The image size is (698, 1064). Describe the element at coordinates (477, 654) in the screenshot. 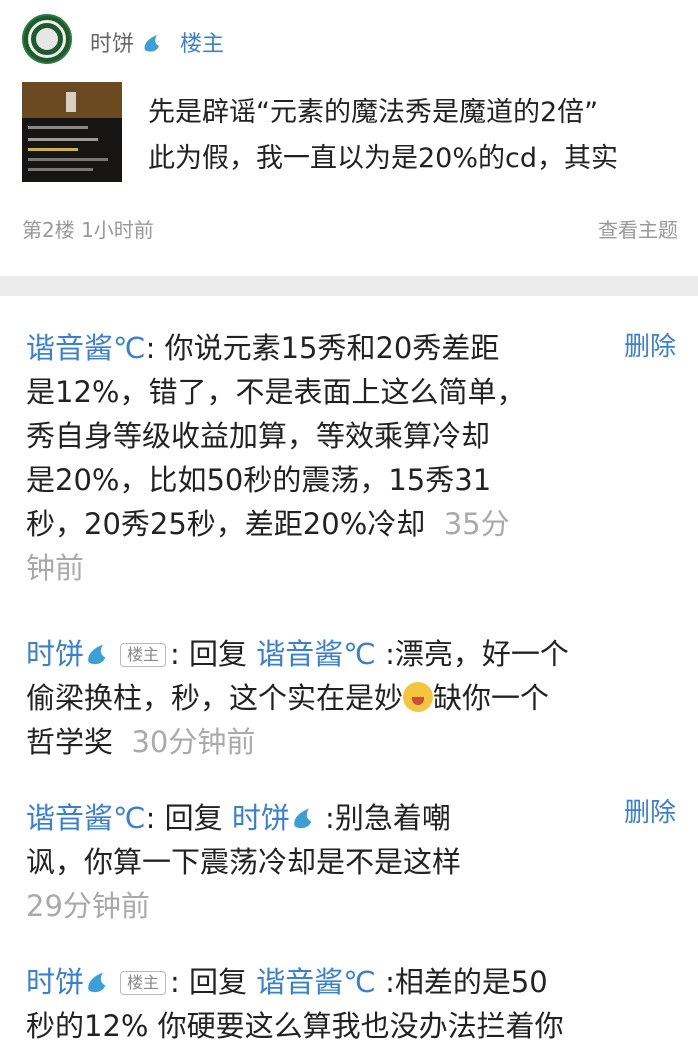

I see `reply-text: :漂亮，好一个` at that location.